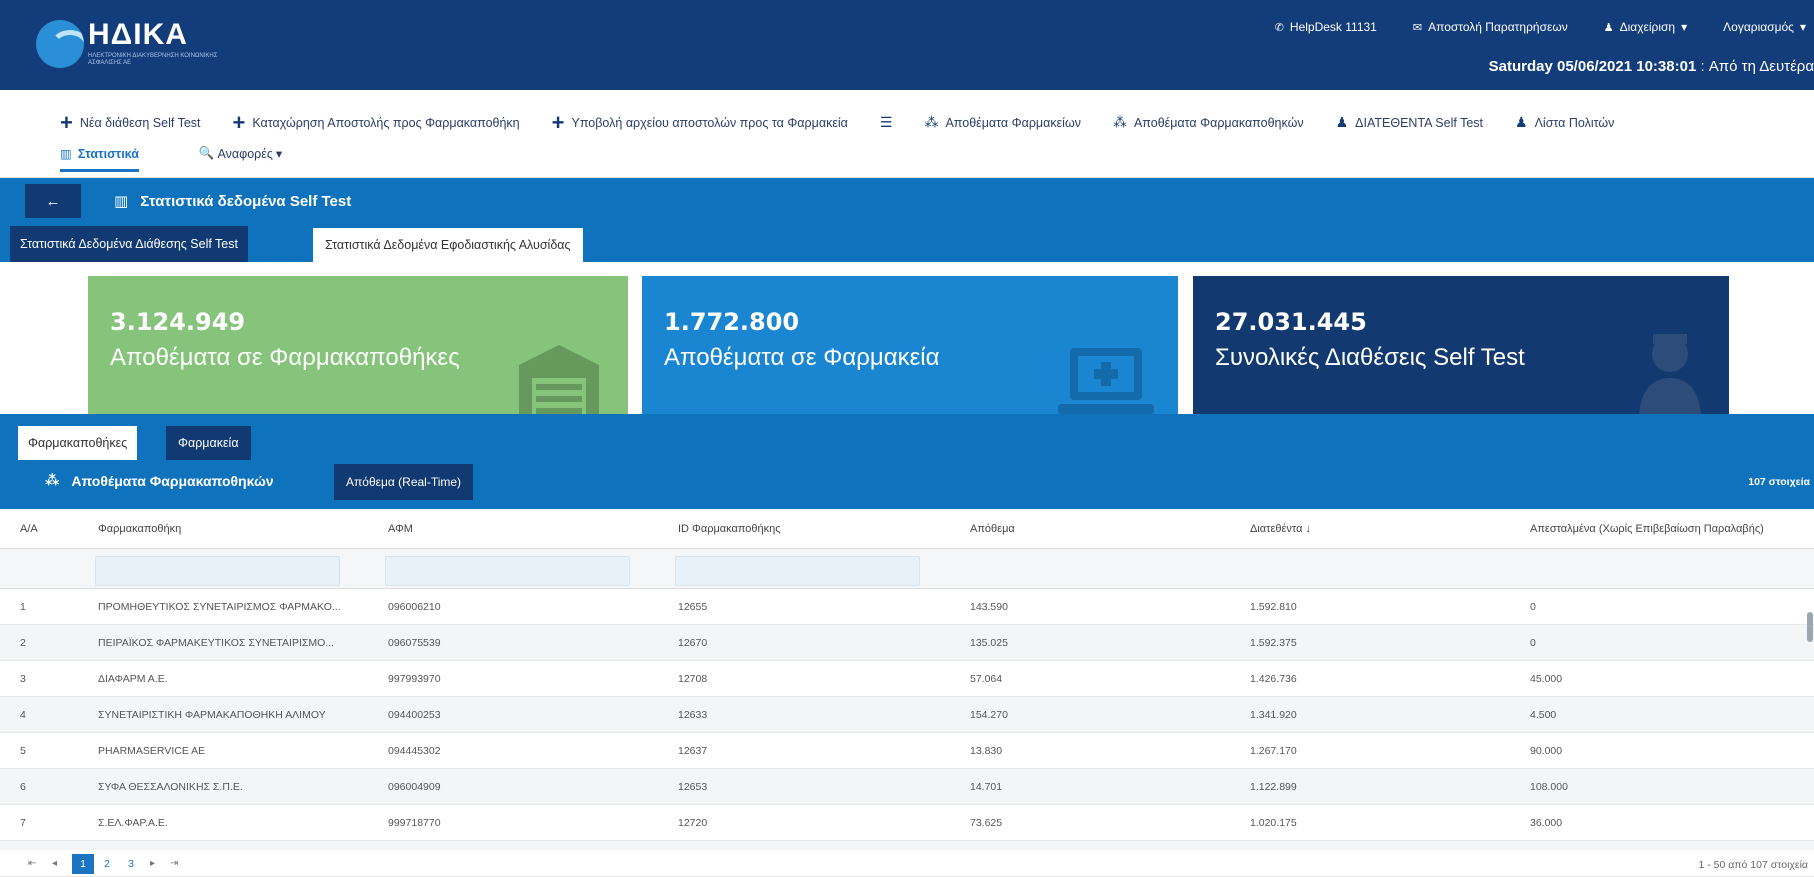  Describe the element at coordinates (1276, 529) in the screenshot. I see `col-header-dispensed-label: Διατεθέντα` at that location.